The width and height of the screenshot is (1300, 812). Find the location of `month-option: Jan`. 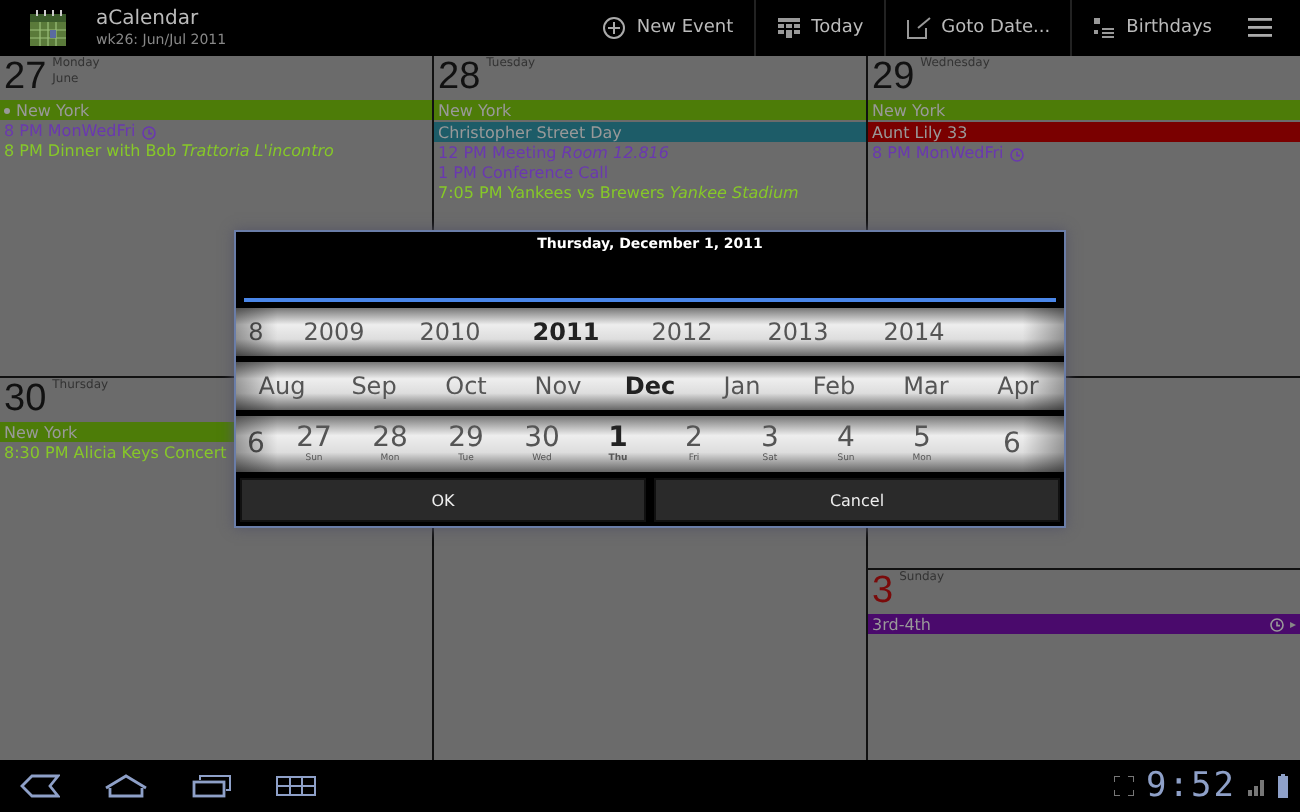

month-option: Jan is located at coordinates (742, 386).